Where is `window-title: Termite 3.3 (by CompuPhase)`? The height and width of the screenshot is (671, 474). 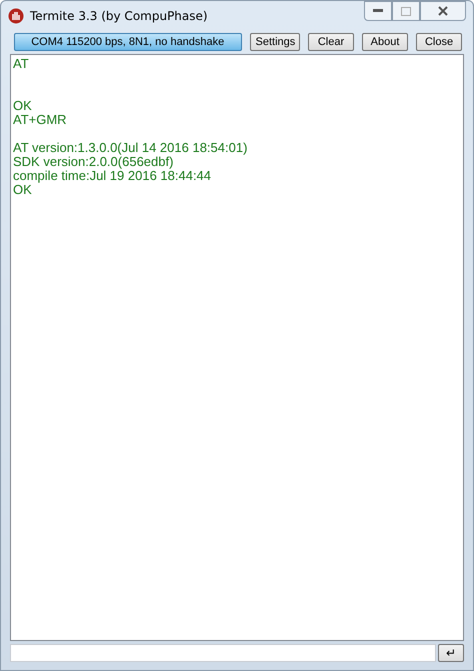
window-title: Termite 3.3 (by CompuPhase) is located at coordinates (119, 16).